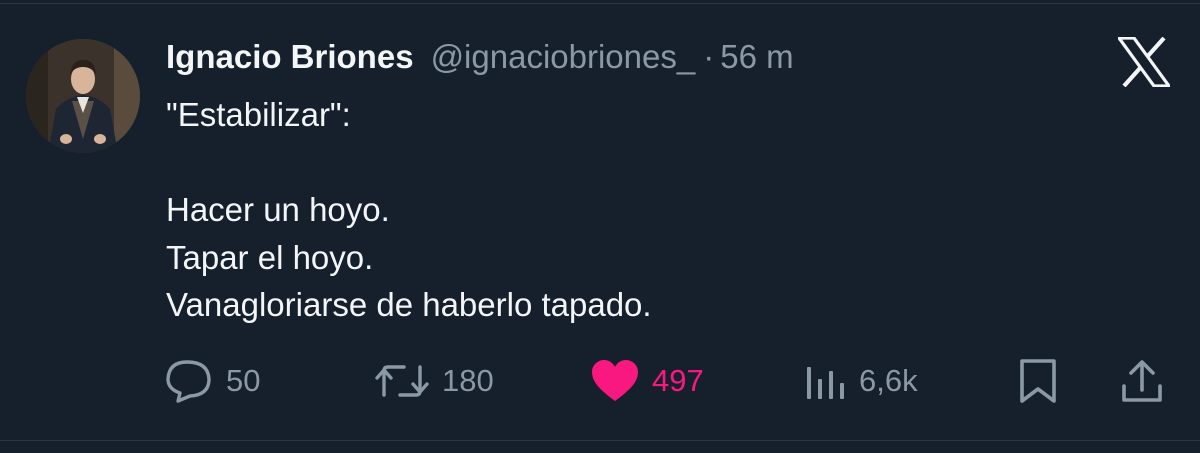 Image resolution: width=1200 pixels, height=453 pixels. What do you see at coordinates (290, 57) in the screenshot?
I see `author-name: Ignacio Briones` at bounding box center [290, 57].